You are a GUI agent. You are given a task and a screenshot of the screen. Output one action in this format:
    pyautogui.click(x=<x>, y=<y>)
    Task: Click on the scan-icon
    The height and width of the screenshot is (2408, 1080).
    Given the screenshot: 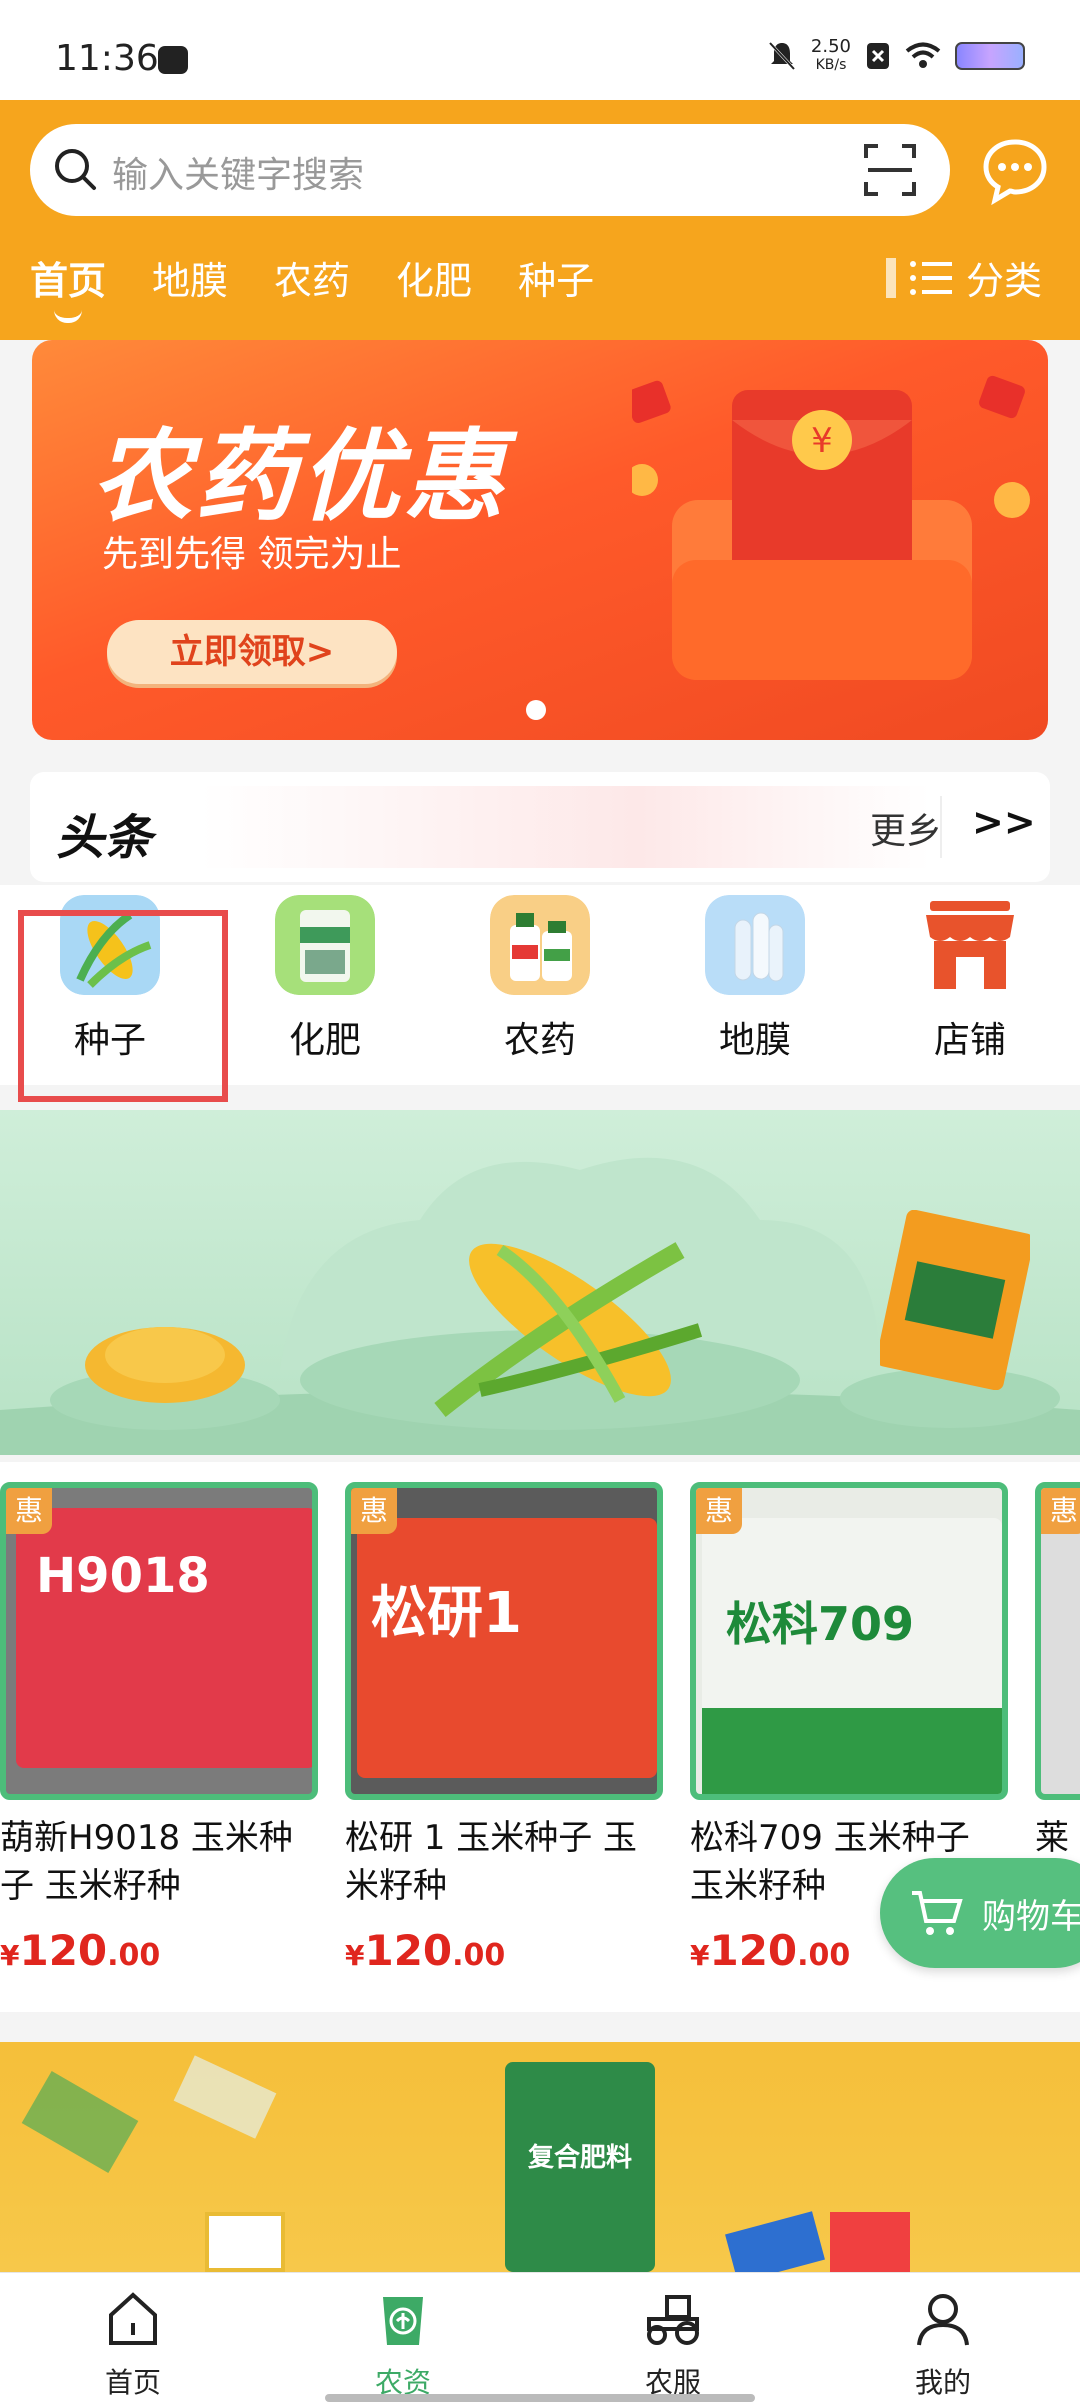 What is the action you would take?
    pyautogui.click(x=890, y=170)
    